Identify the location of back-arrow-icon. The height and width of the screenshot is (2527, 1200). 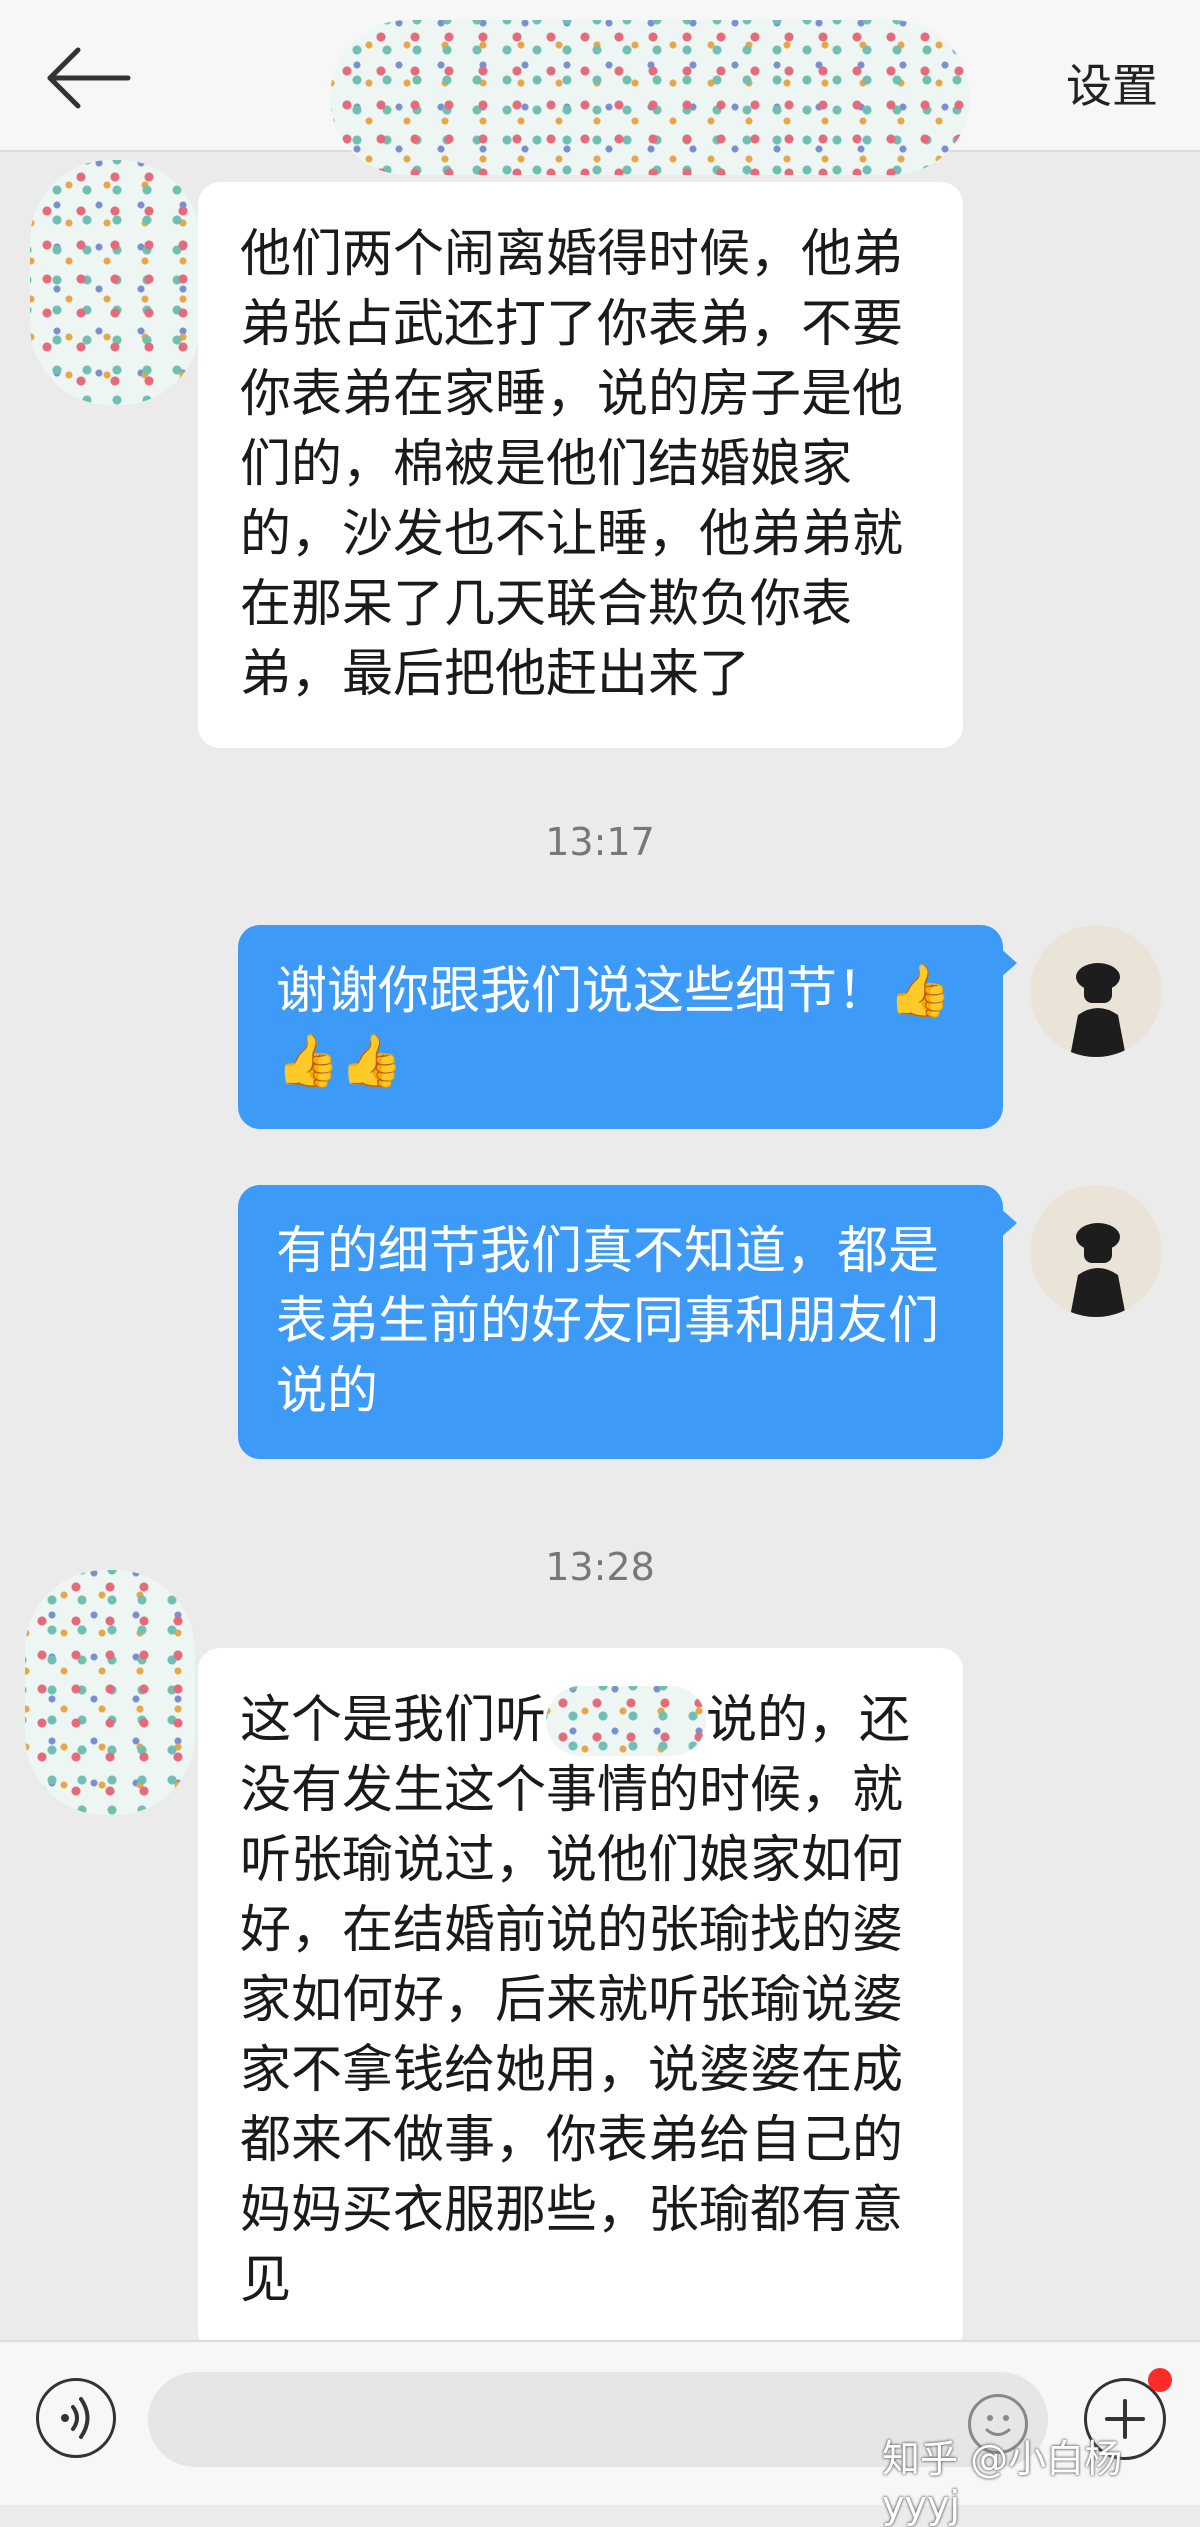
(89, 78).